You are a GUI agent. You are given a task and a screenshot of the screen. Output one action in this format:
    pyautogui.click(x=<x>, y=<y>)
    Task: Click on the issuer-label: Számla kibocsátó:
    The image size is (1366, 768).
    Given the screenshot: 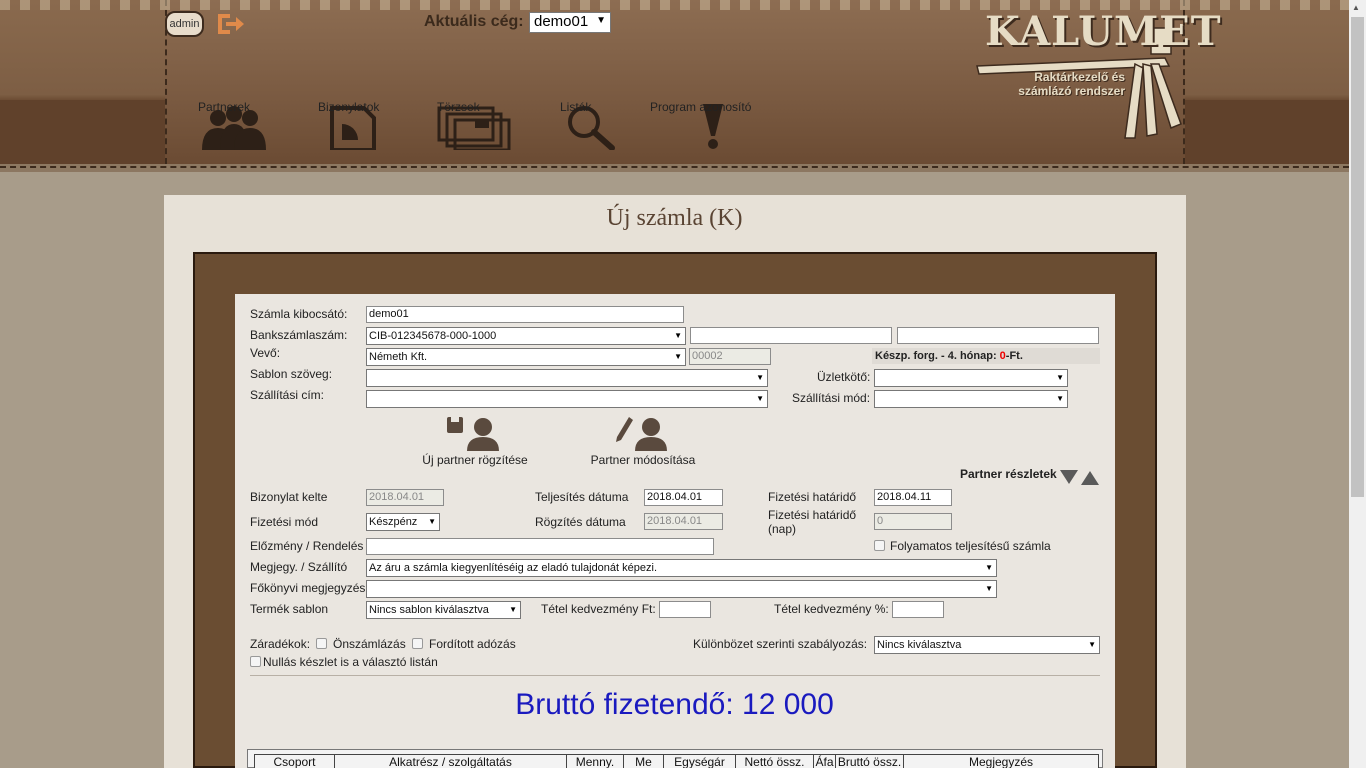 What is the action you would take?
    pyautogui.click(x=299, y=314)
    